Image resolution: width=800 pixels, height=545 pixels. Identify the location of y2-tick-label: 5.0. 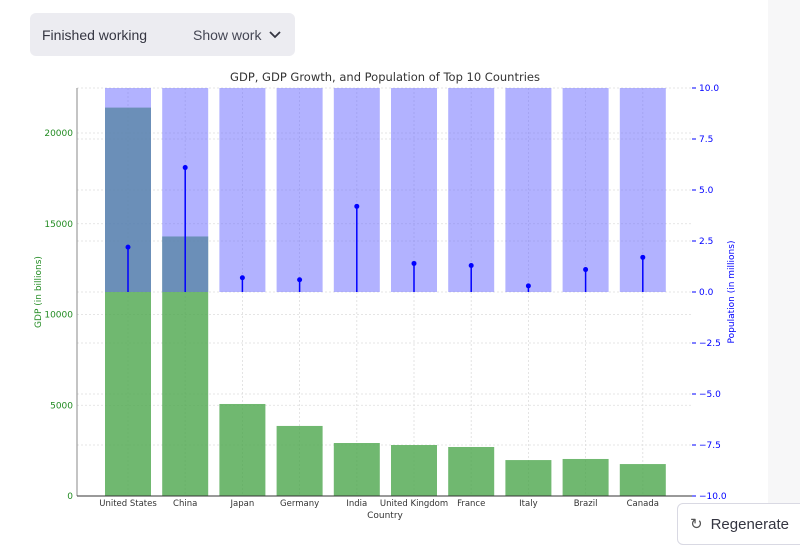
(706, 191).